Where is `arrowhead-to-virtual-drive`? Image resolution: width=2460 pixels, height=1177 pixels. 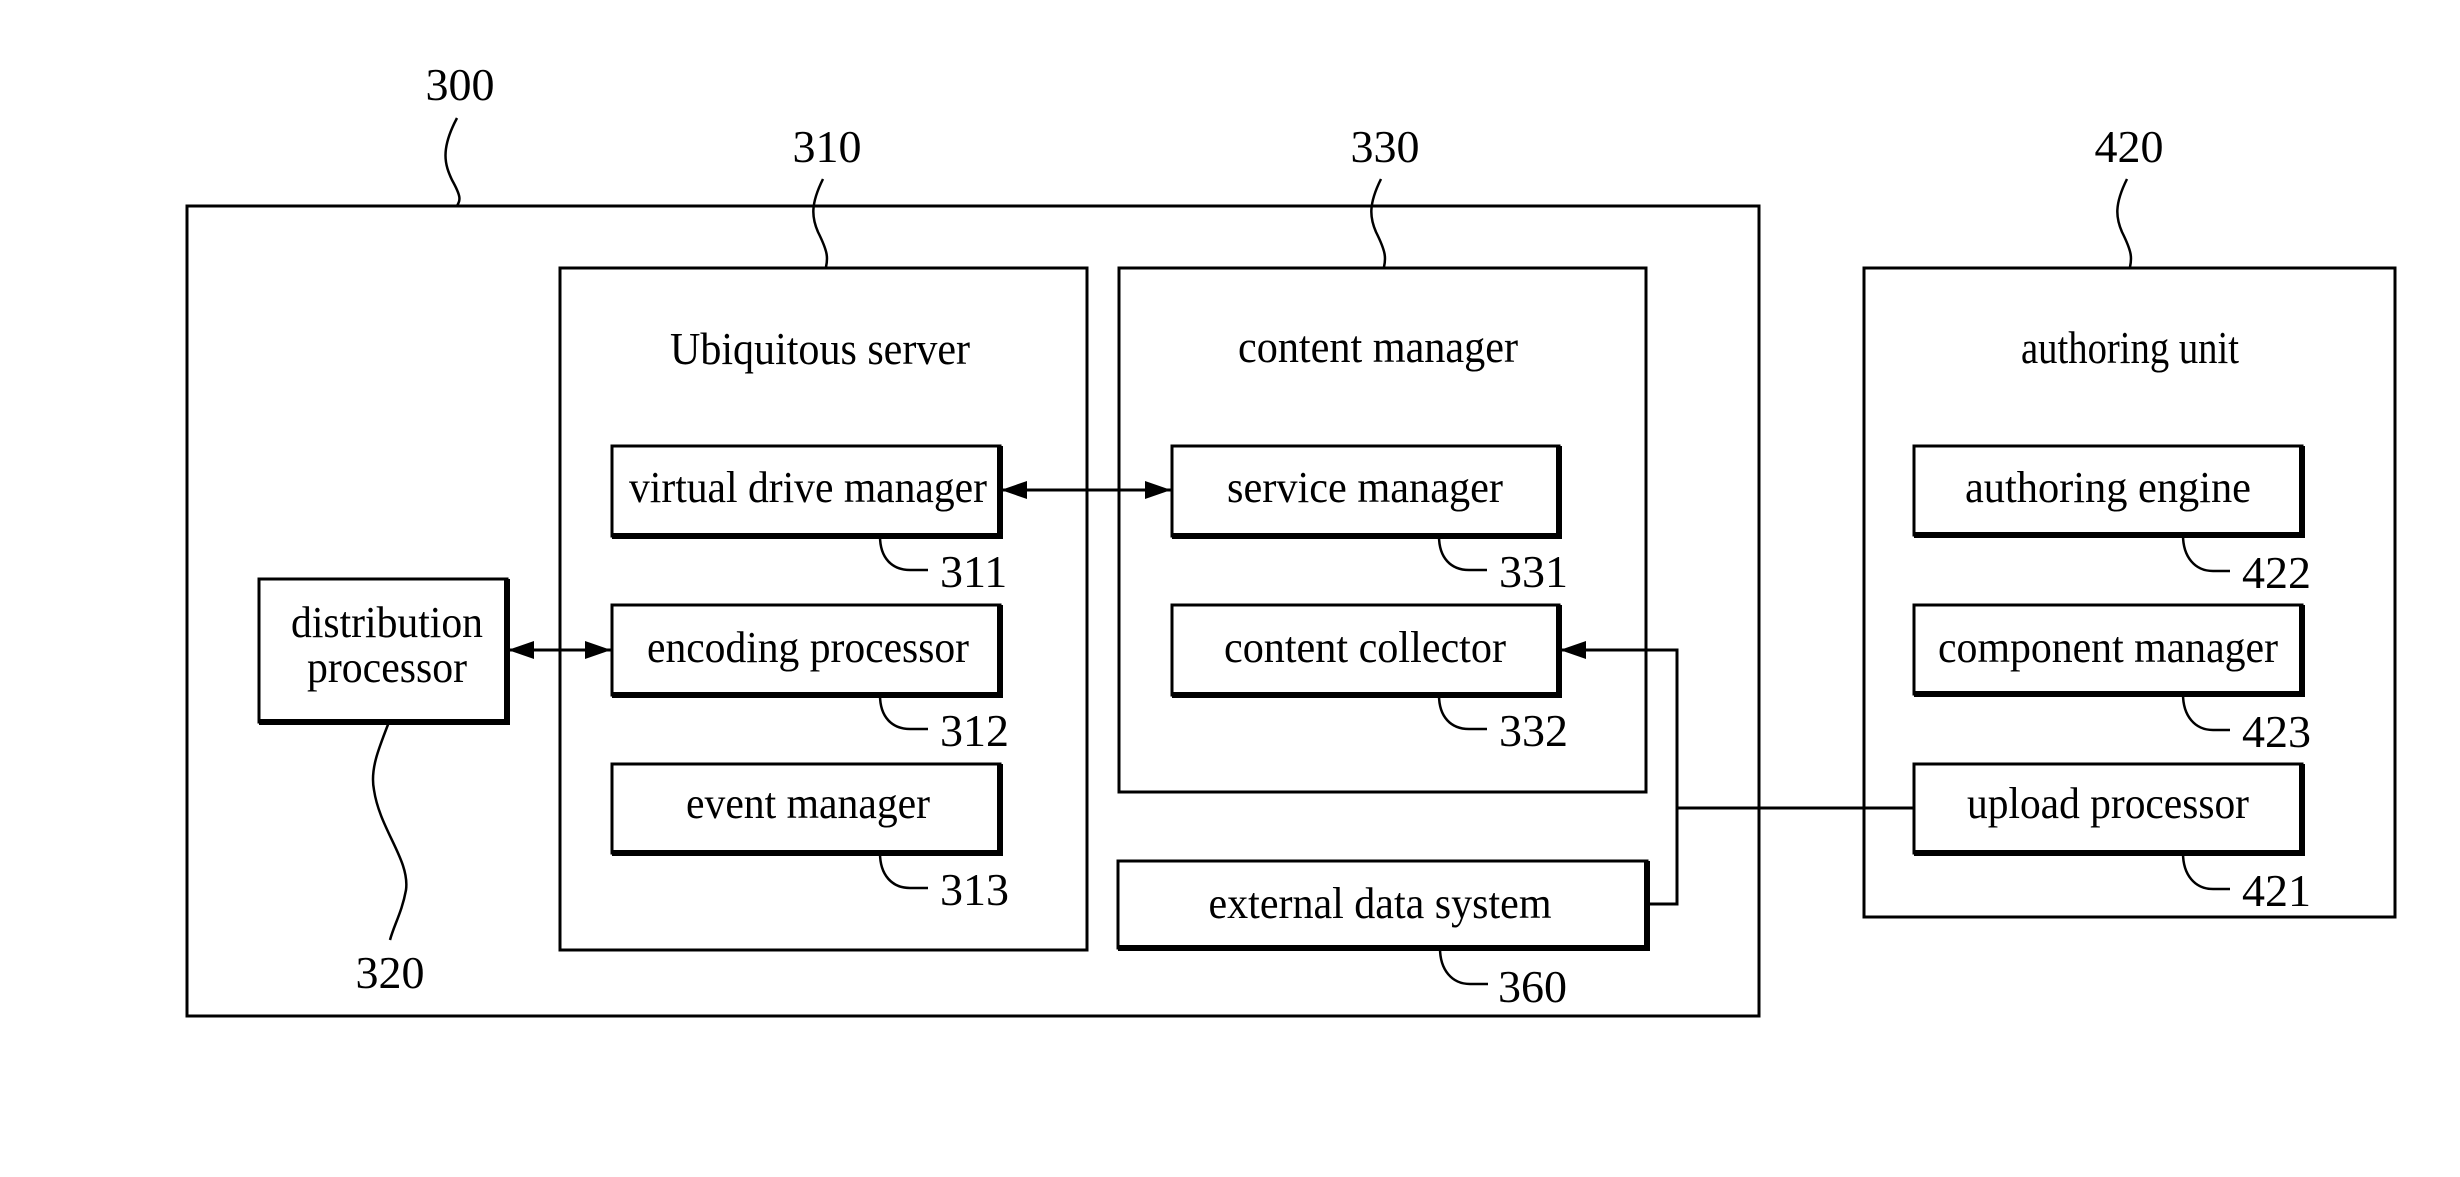 arrowhead-to-virtual-drive is located at coordinates (1014, 490).